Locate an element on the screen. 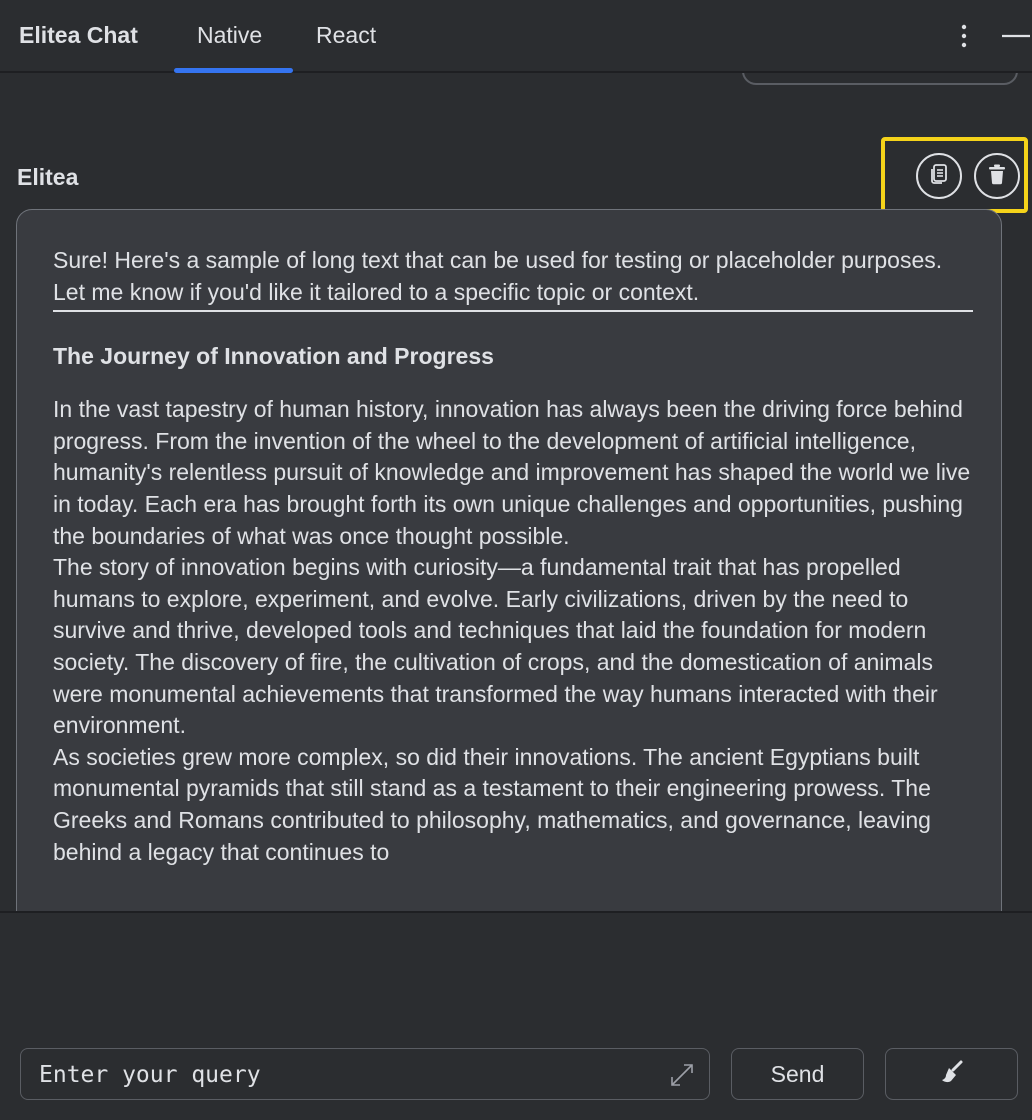 The image size is (1032, 1120). message-sender-name: Elitea is located at coordinates (48, 177).